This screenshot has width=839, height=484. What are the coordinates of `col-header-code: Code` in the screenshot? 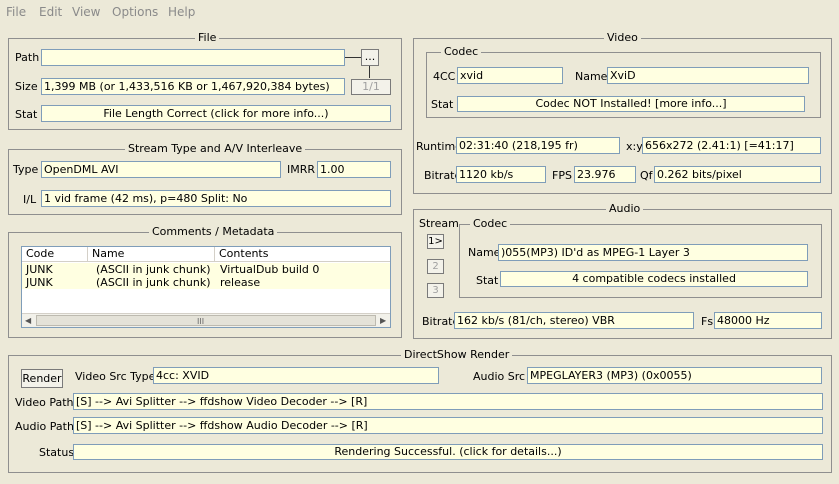 It's located at (55, 254).